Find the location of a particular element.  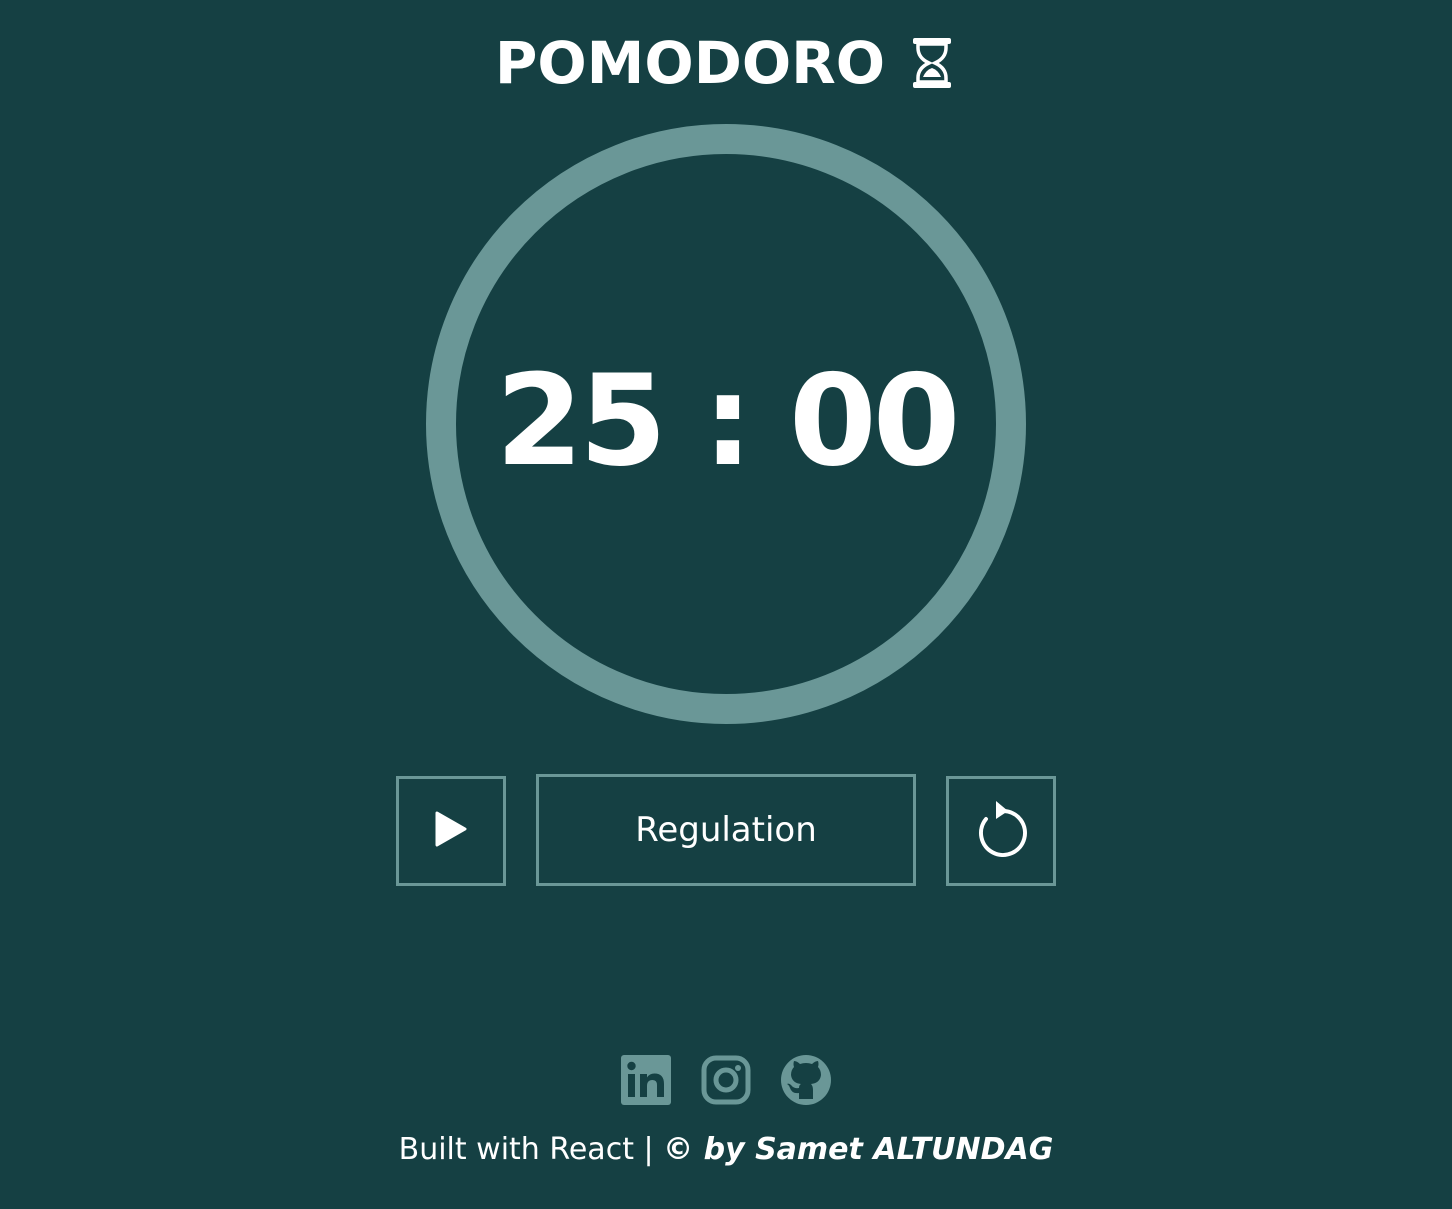

github-link is located at coordinates (806, 1082).